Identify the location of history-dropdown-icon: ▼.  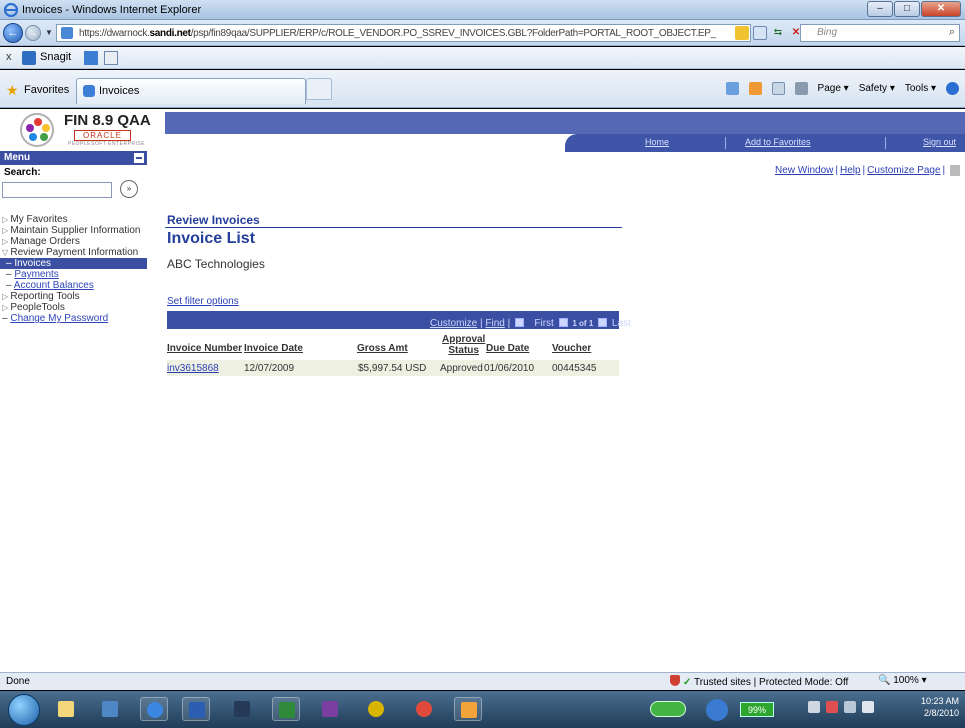
(49, 32).